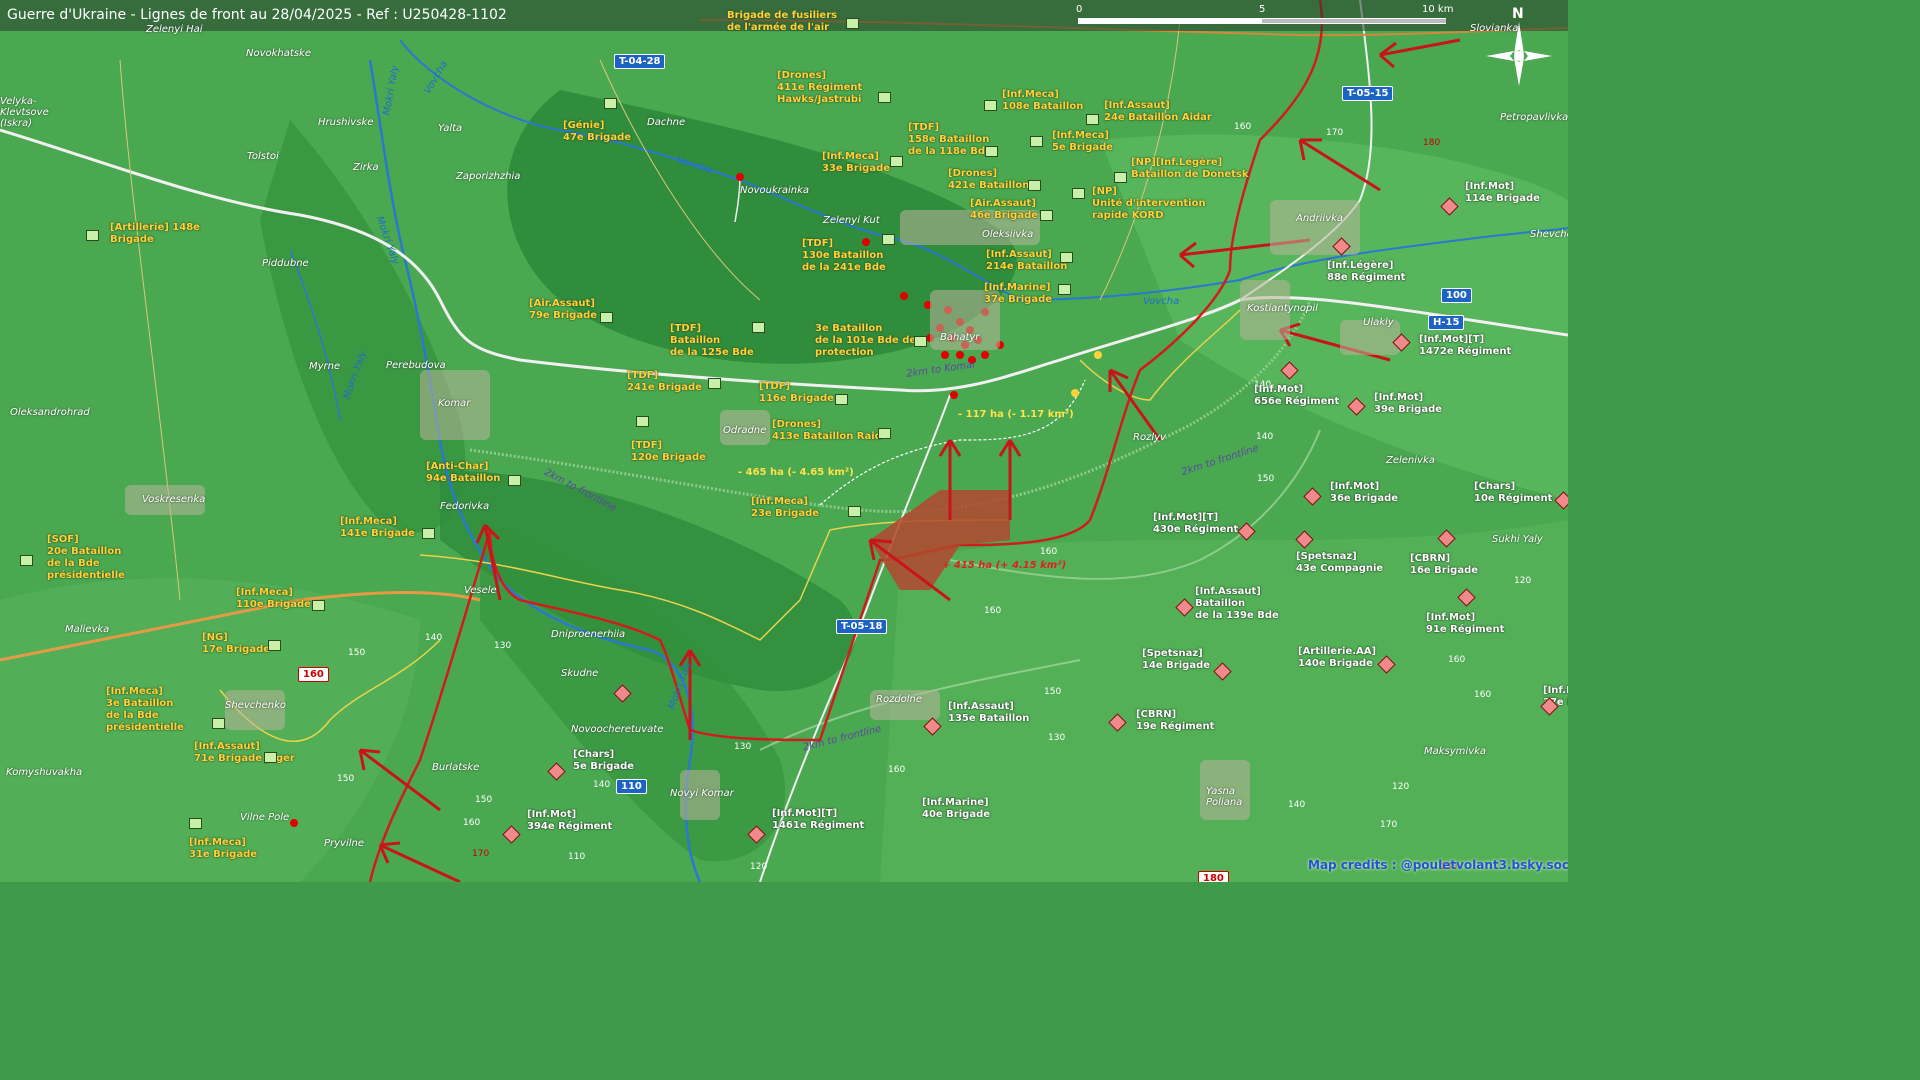  What do you see at coordinates (278, 53) in the screenshot?
I see `town-label: Novokhatske` at bounding box center [278, 53].